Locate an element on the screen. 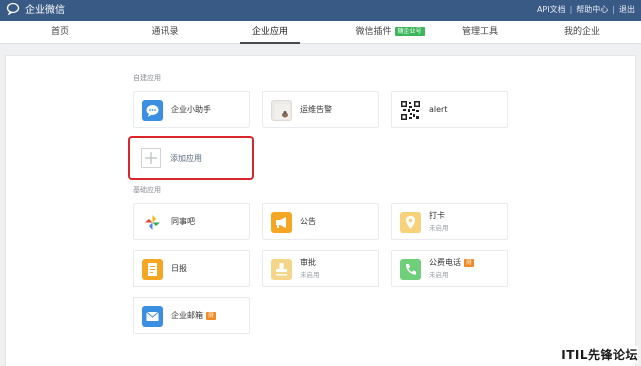 Image resolution: width=641 pixels, height=366 pixels. add-app-button: 添加应用 is located at coordinates (191, 158).